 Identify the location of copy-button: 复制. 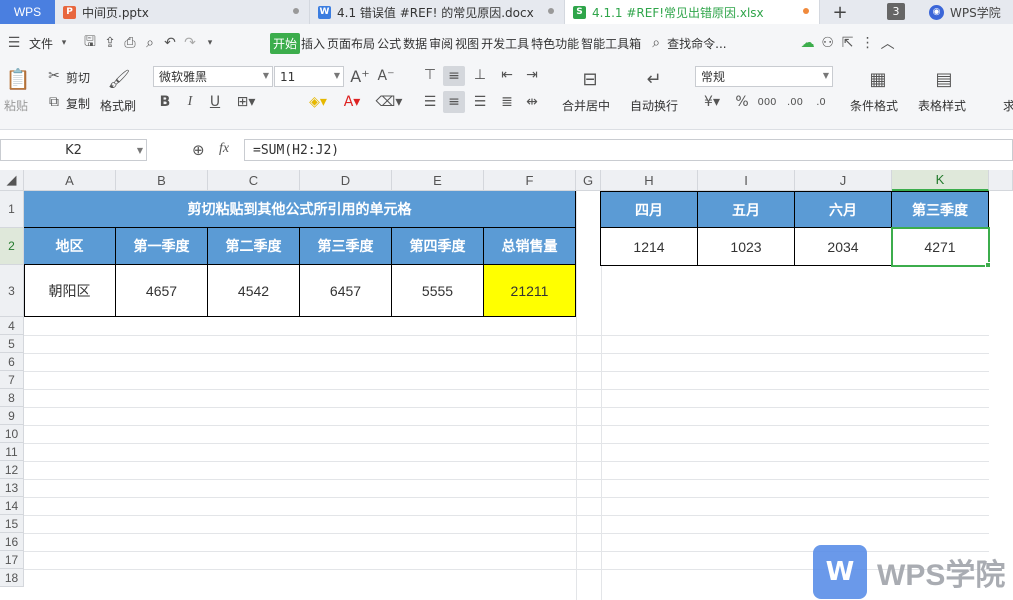
(78, 103).